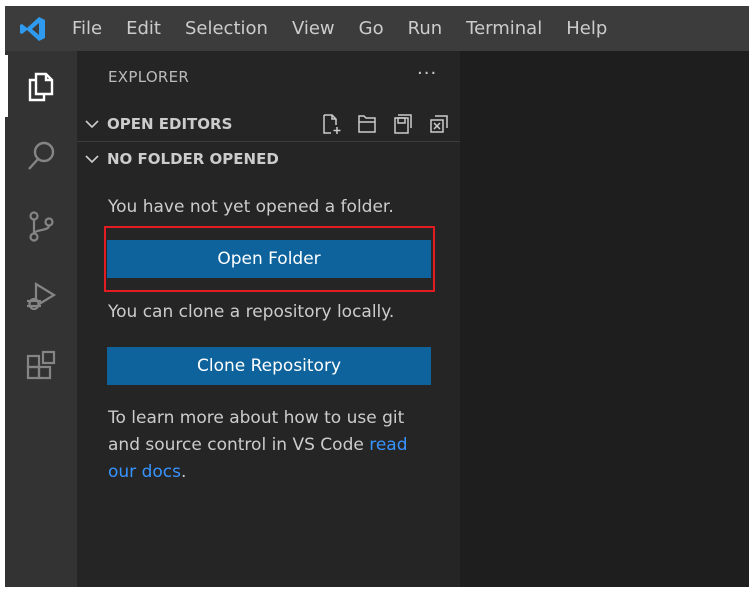 This screenshot has width=756, height=593. What do you see at coordinates (41, 296) in the screenshot?
I see `run-debug-icon` at bounding box center [41, 296].